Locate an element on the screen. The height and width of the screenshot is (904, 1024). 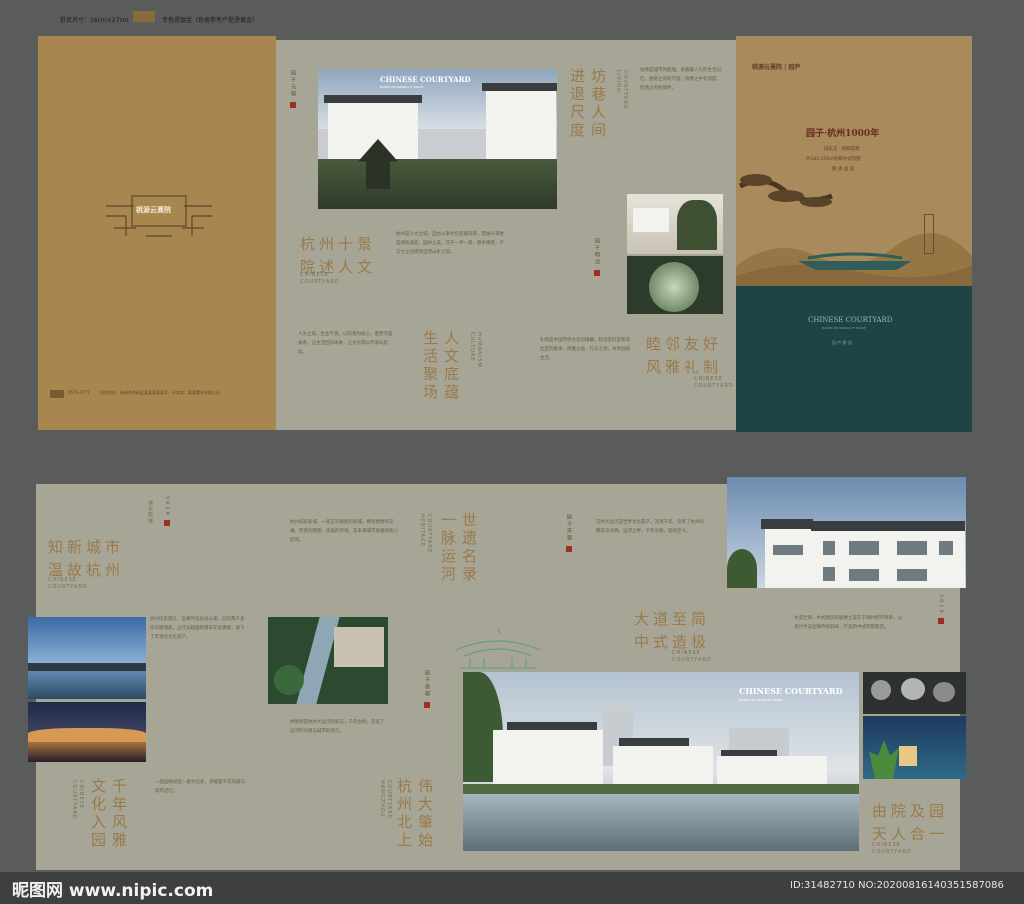
canal-aerial-photo is located at coordinates (328, 660).